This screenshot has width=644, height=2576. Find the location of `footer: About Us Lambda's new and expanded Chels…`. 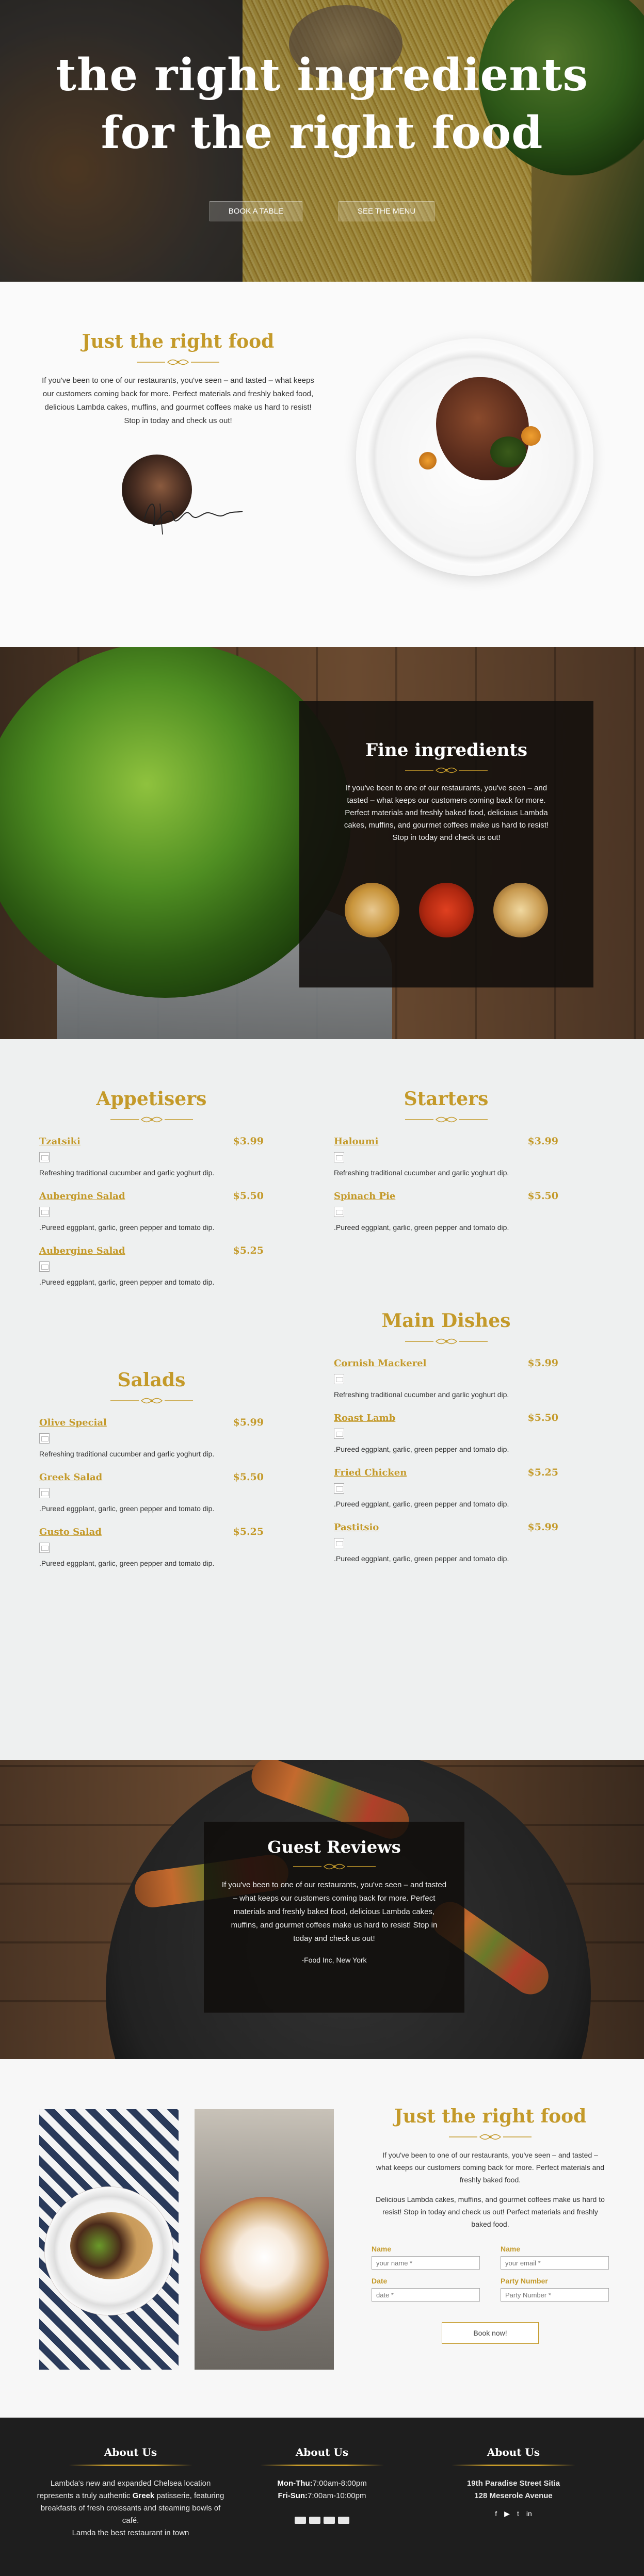

footer: About Us Lambda's new and expanded Chels… is located at coordinates (322, 2497).